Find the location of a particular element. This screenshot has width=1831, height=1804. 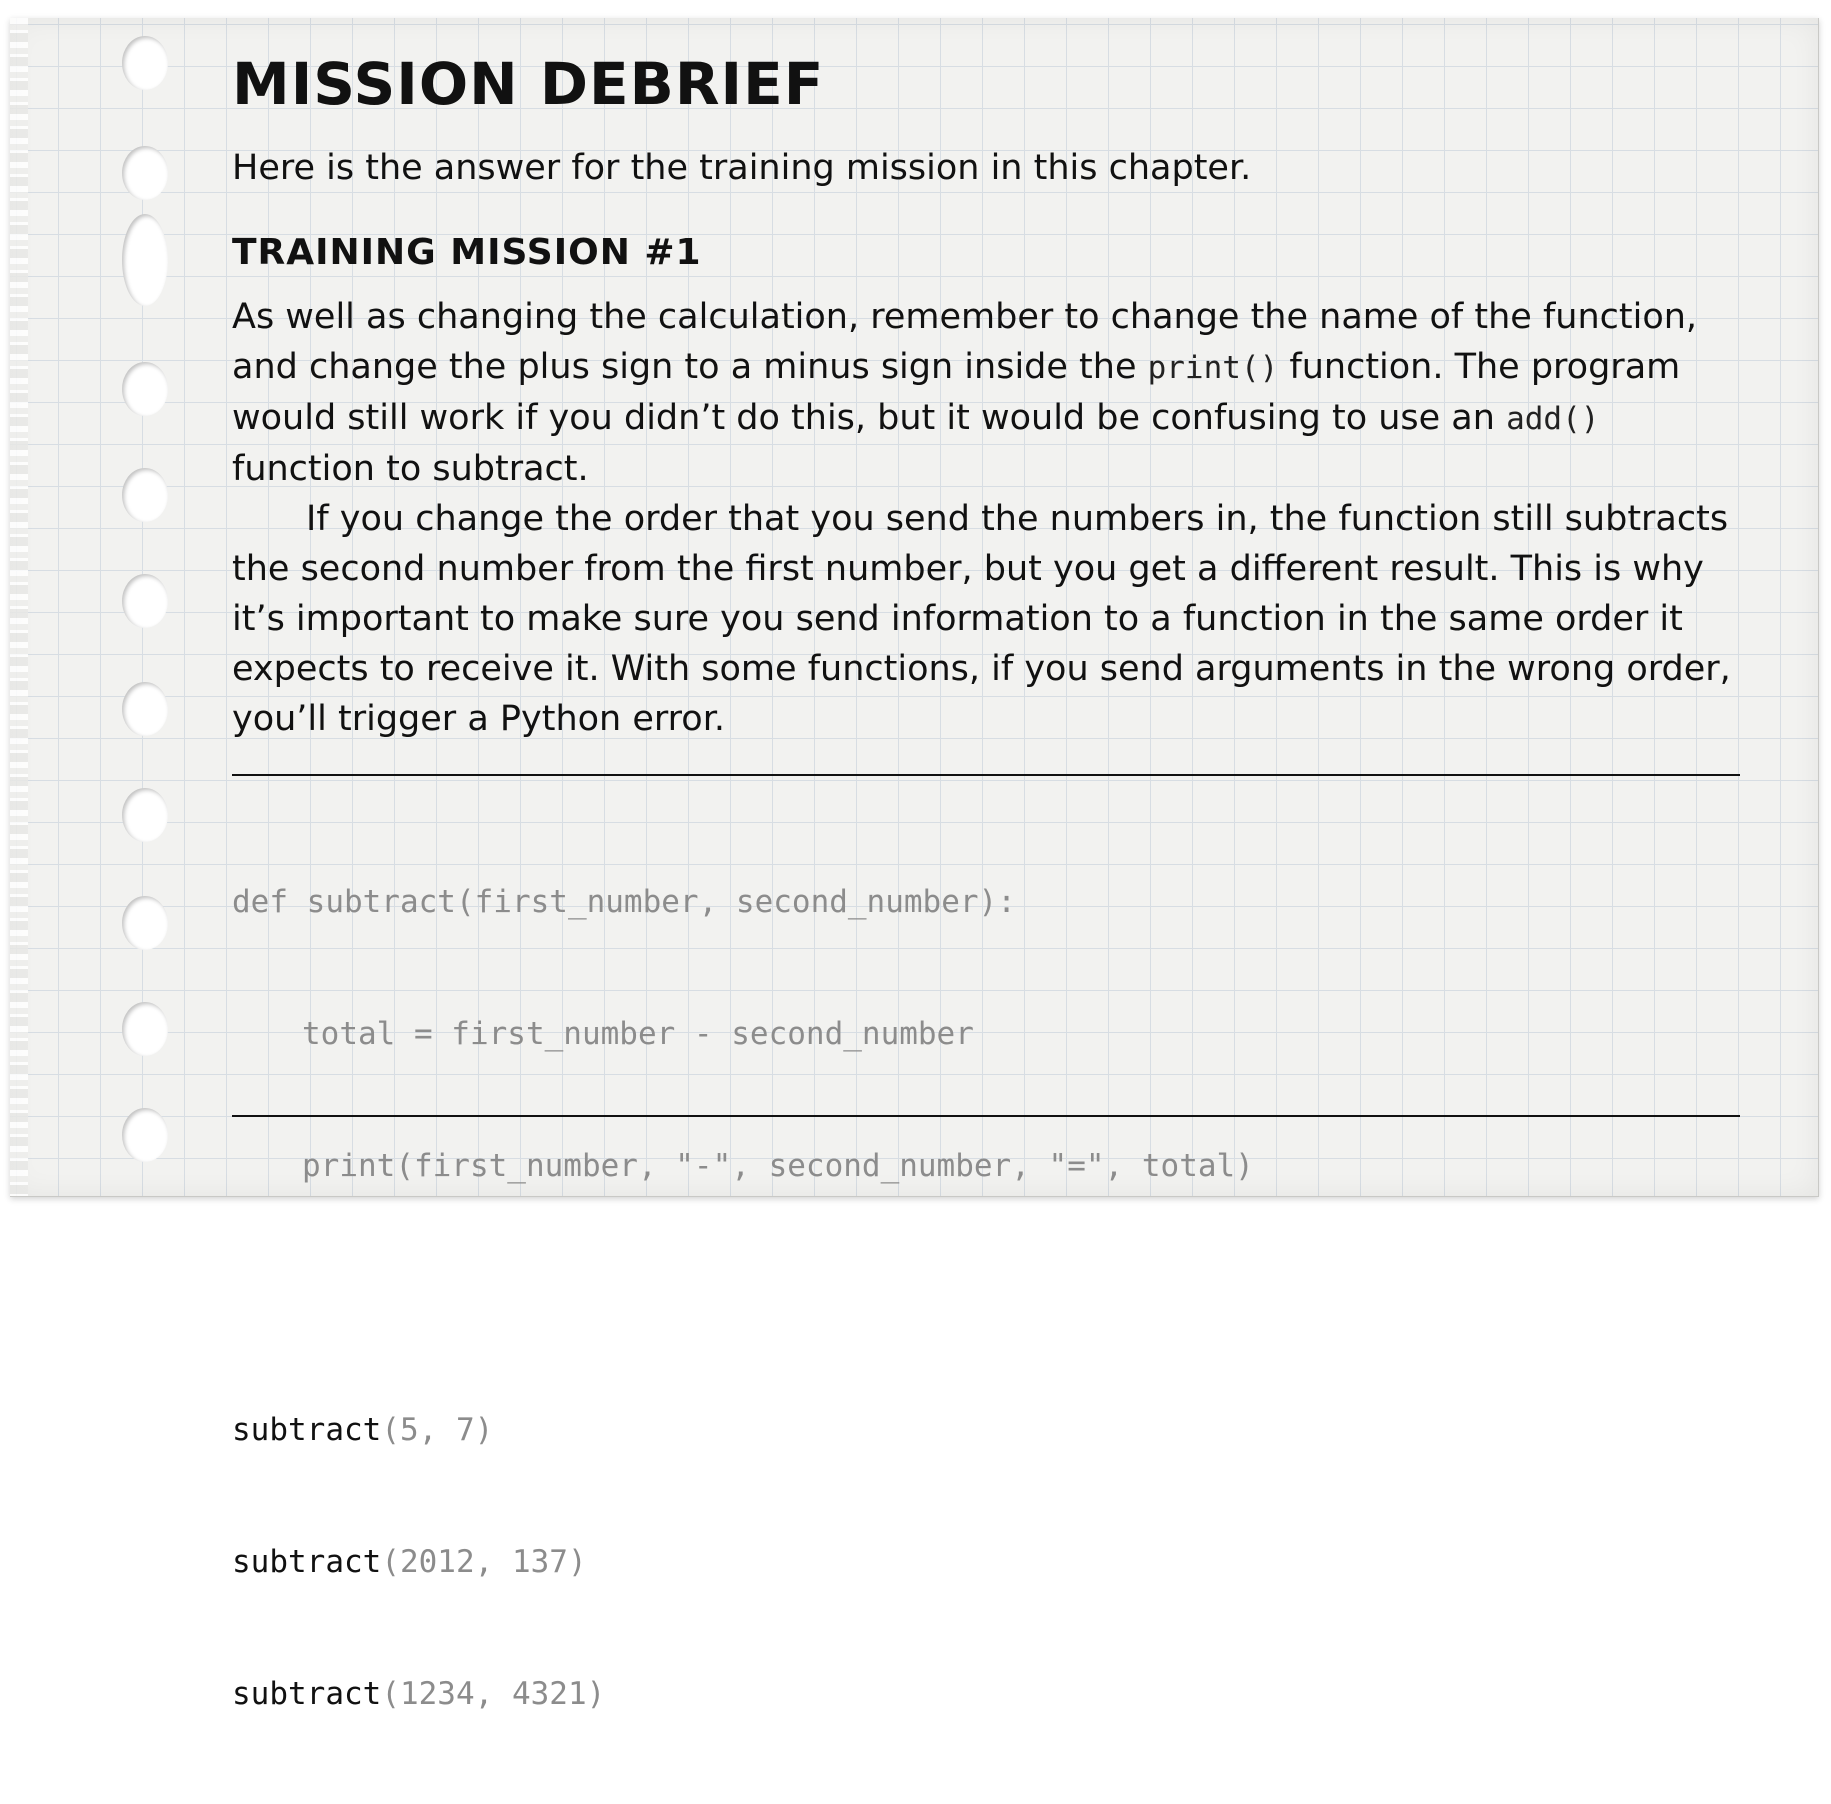

code-call-line: subtract(2012, 137) is located at coordinates (982, 1562).